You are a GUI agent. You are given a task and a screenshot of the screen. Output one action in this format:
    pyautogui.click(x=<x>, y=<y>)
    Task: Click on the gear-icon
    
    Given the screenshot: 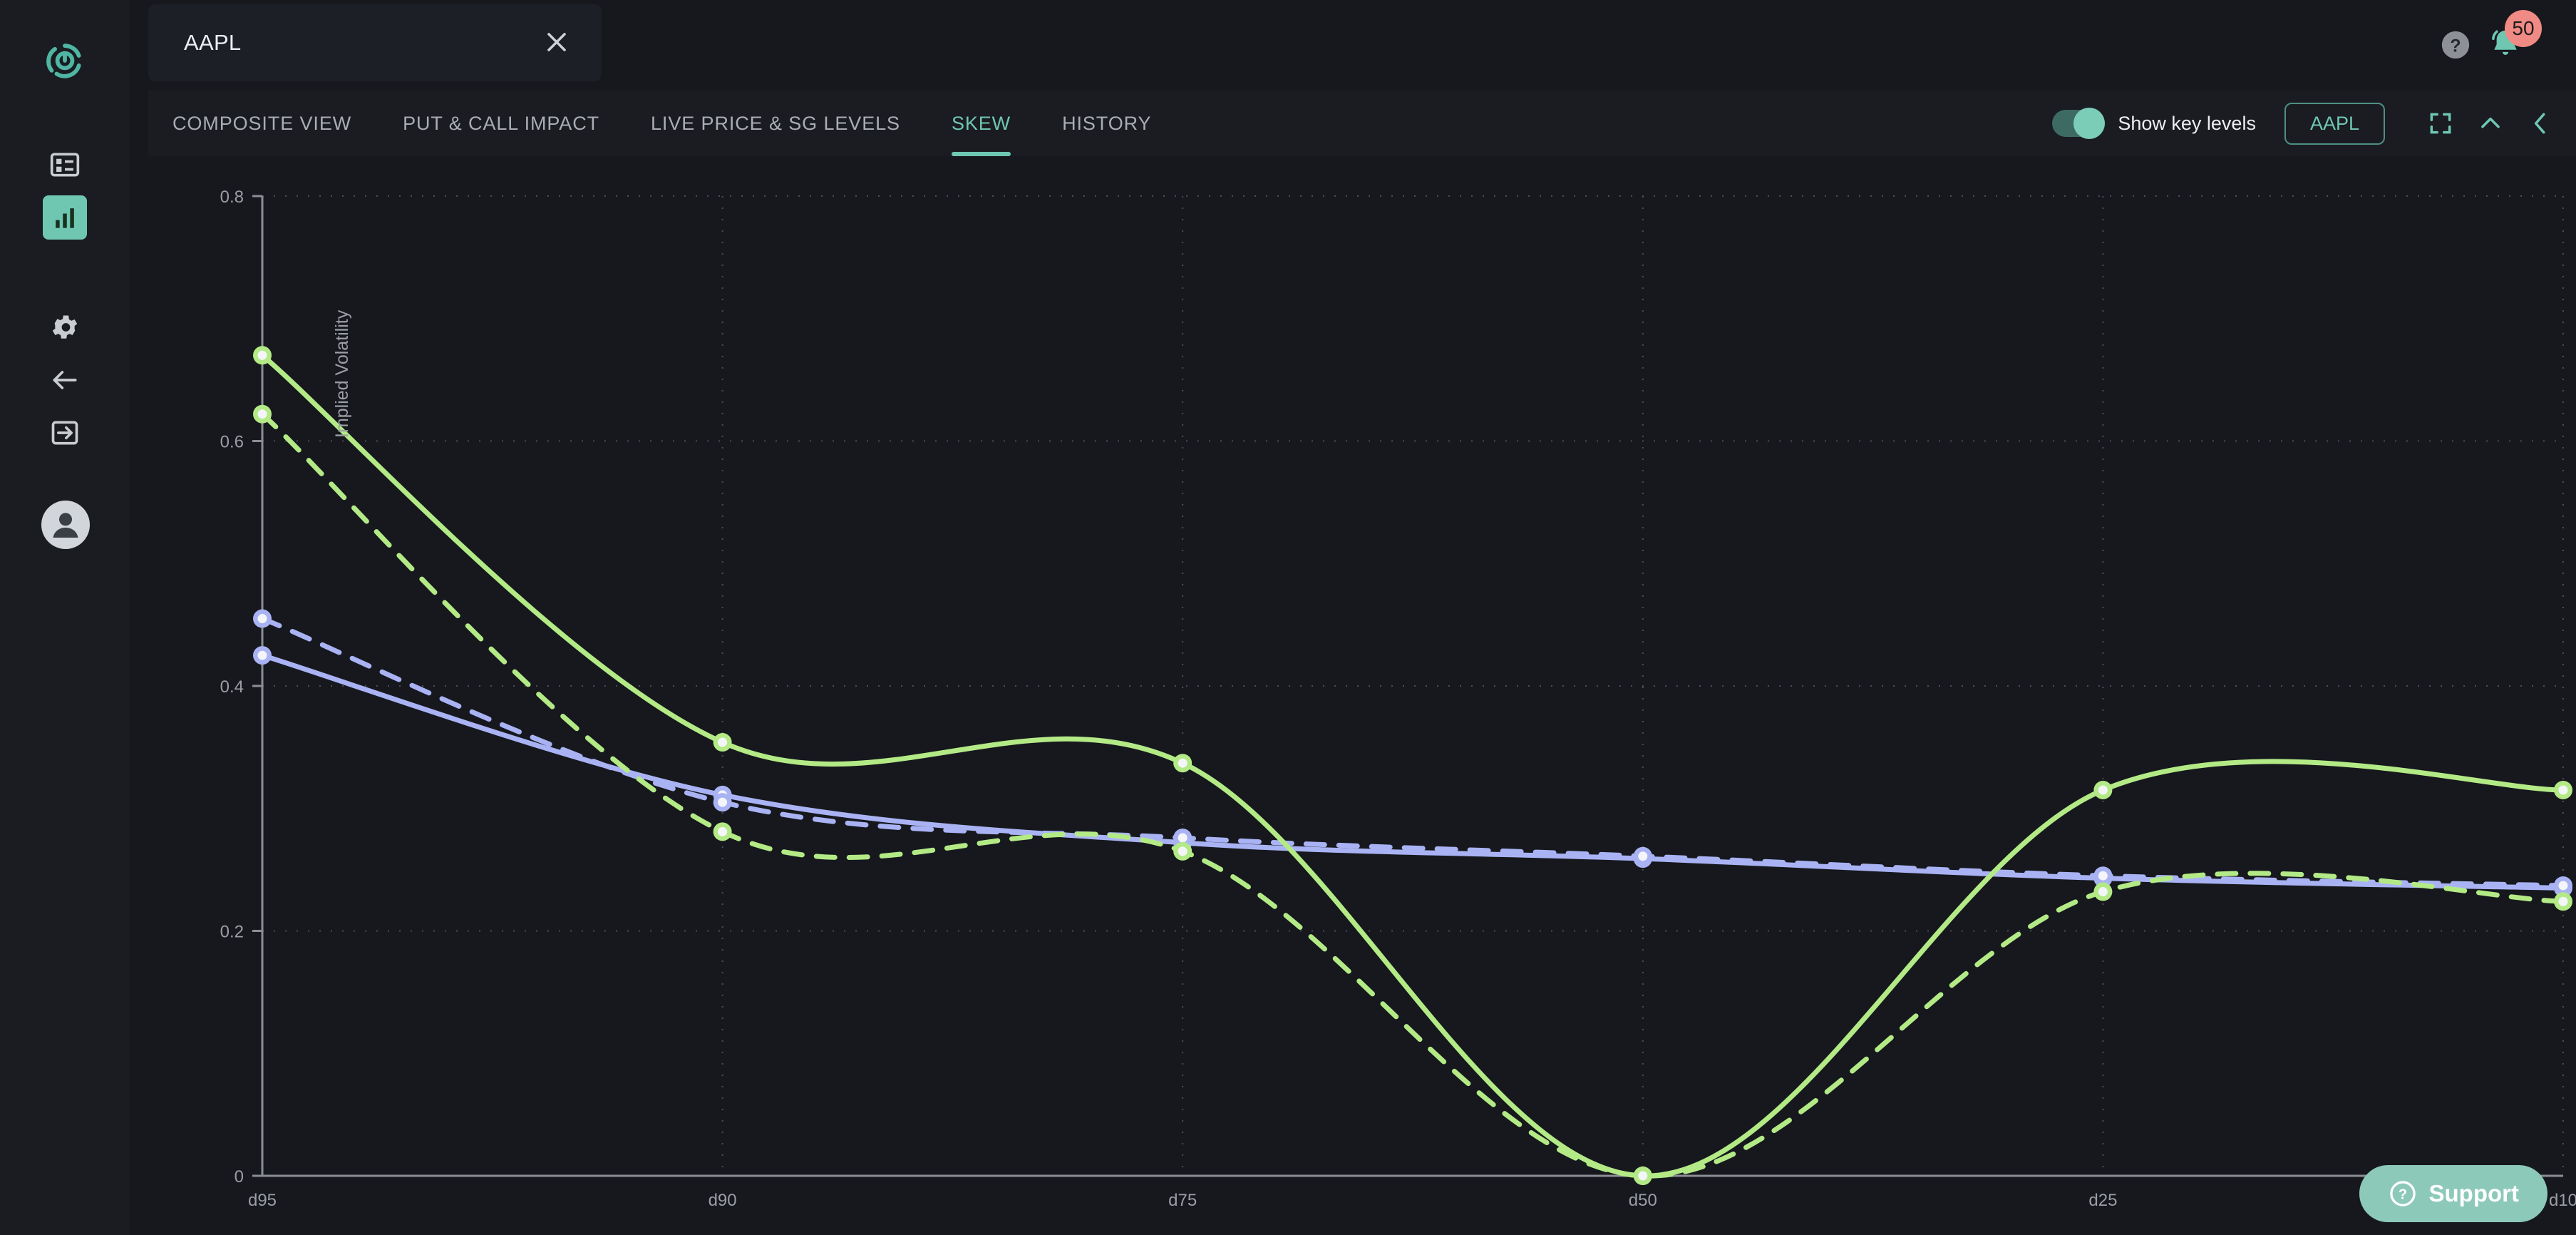 What is the action you would take?
    pyautogui.click(x=65, y=327)
    